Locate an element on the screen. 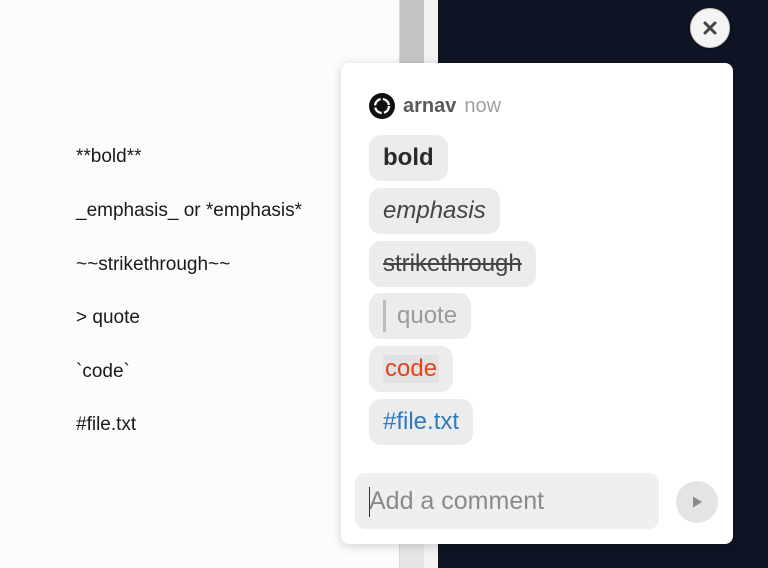  scrollbar-thumb is located at coordinates (412, 32).